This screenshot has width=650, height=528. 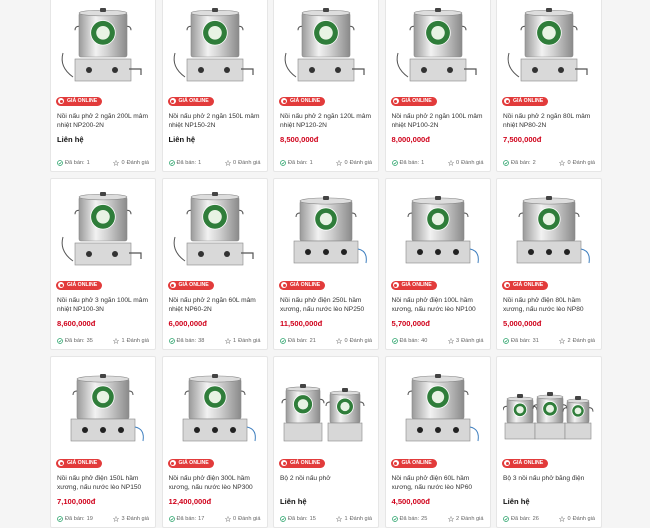 I want to click on product-name: Nồi nấu phở 2 ngăn 60L mâm nhiệt NP60-2N, so click(x=215, y=306).